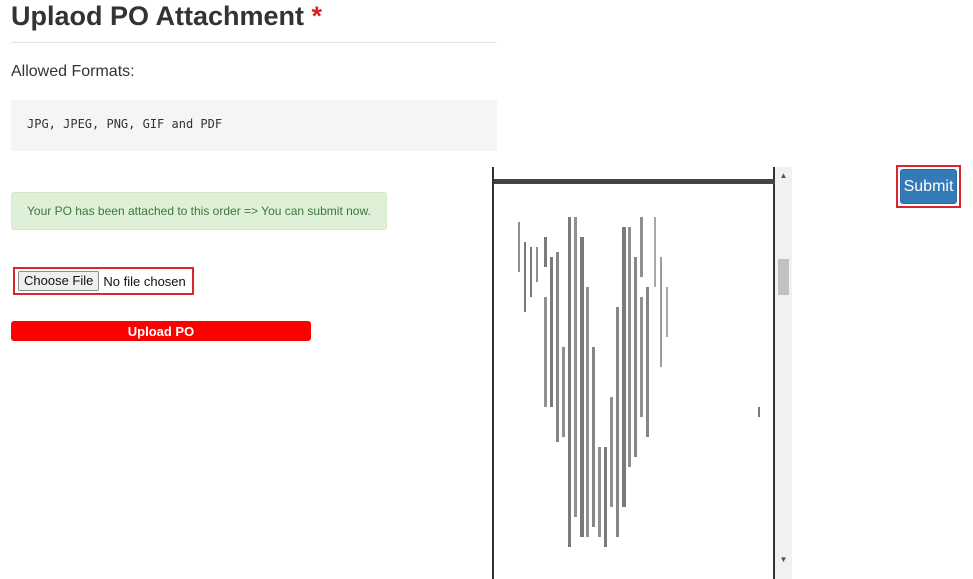 The height and width of the screenshot is (579, 973). What do you see at coordinates (317, 16) in the screenshot?
I see `required-asterisk: *` at bounding box center [317, 16].